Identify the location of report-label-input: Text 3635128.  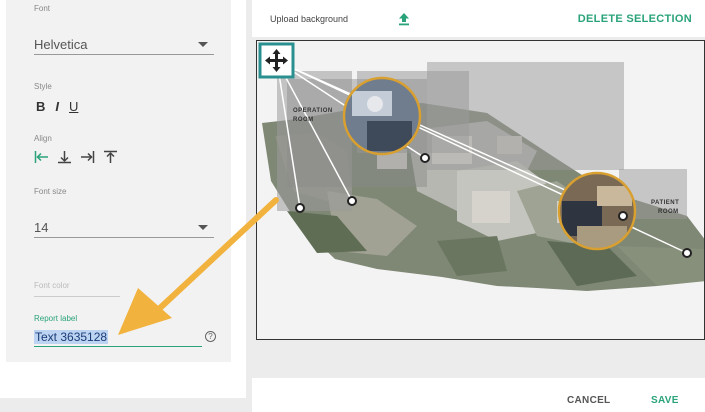
(118, 337).